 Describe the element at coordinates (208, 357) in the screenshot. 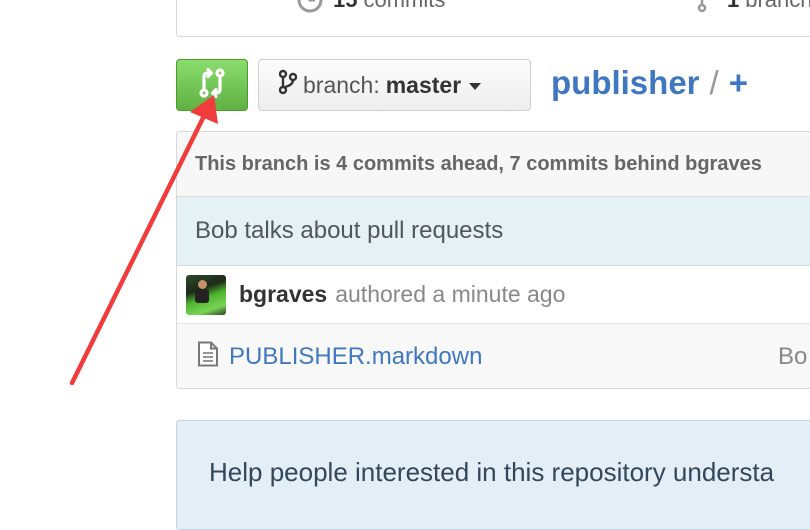

I see `file-icon` at that location.